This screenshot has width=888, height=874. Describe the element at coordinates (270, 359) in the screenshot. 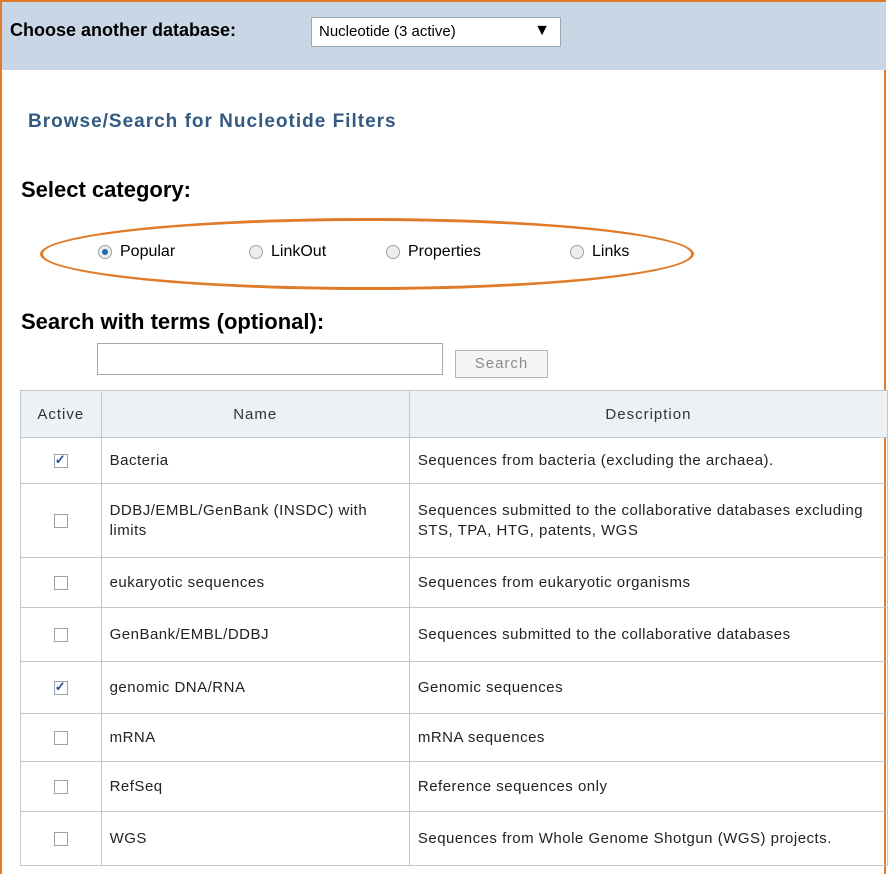

I see `search-input` at that location.